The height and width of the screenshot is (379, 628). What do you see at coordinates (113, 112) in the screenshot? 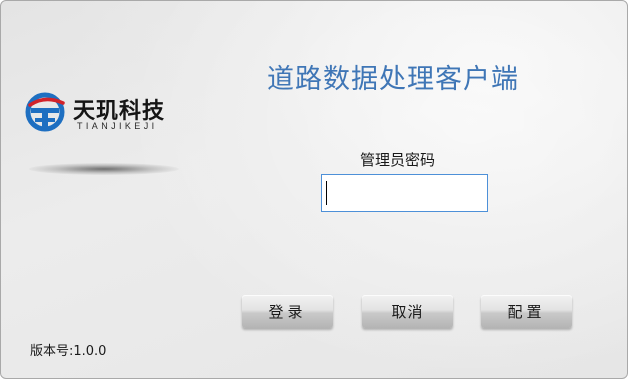
I see `company-logo: 天玑科技 TIANJIKEJI` at bounding box center [113, 112].